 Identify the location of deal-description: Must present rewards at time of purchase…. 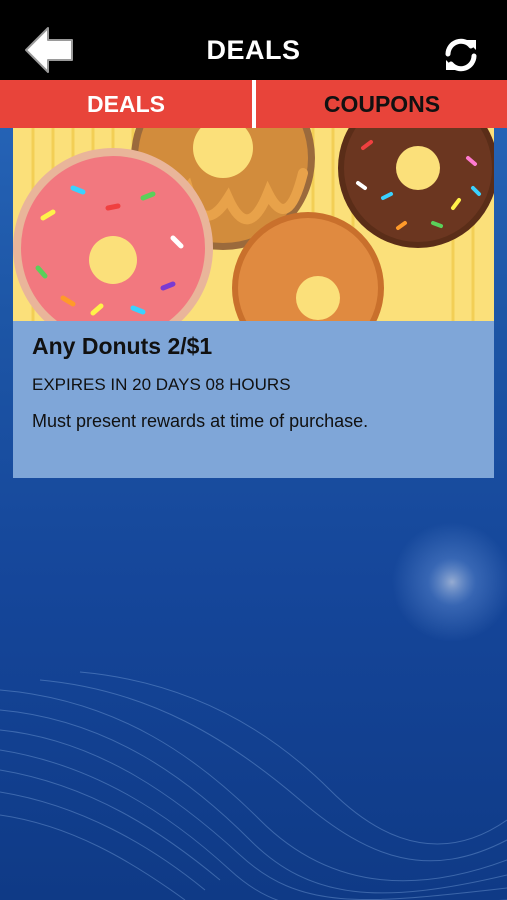
(200, 421).